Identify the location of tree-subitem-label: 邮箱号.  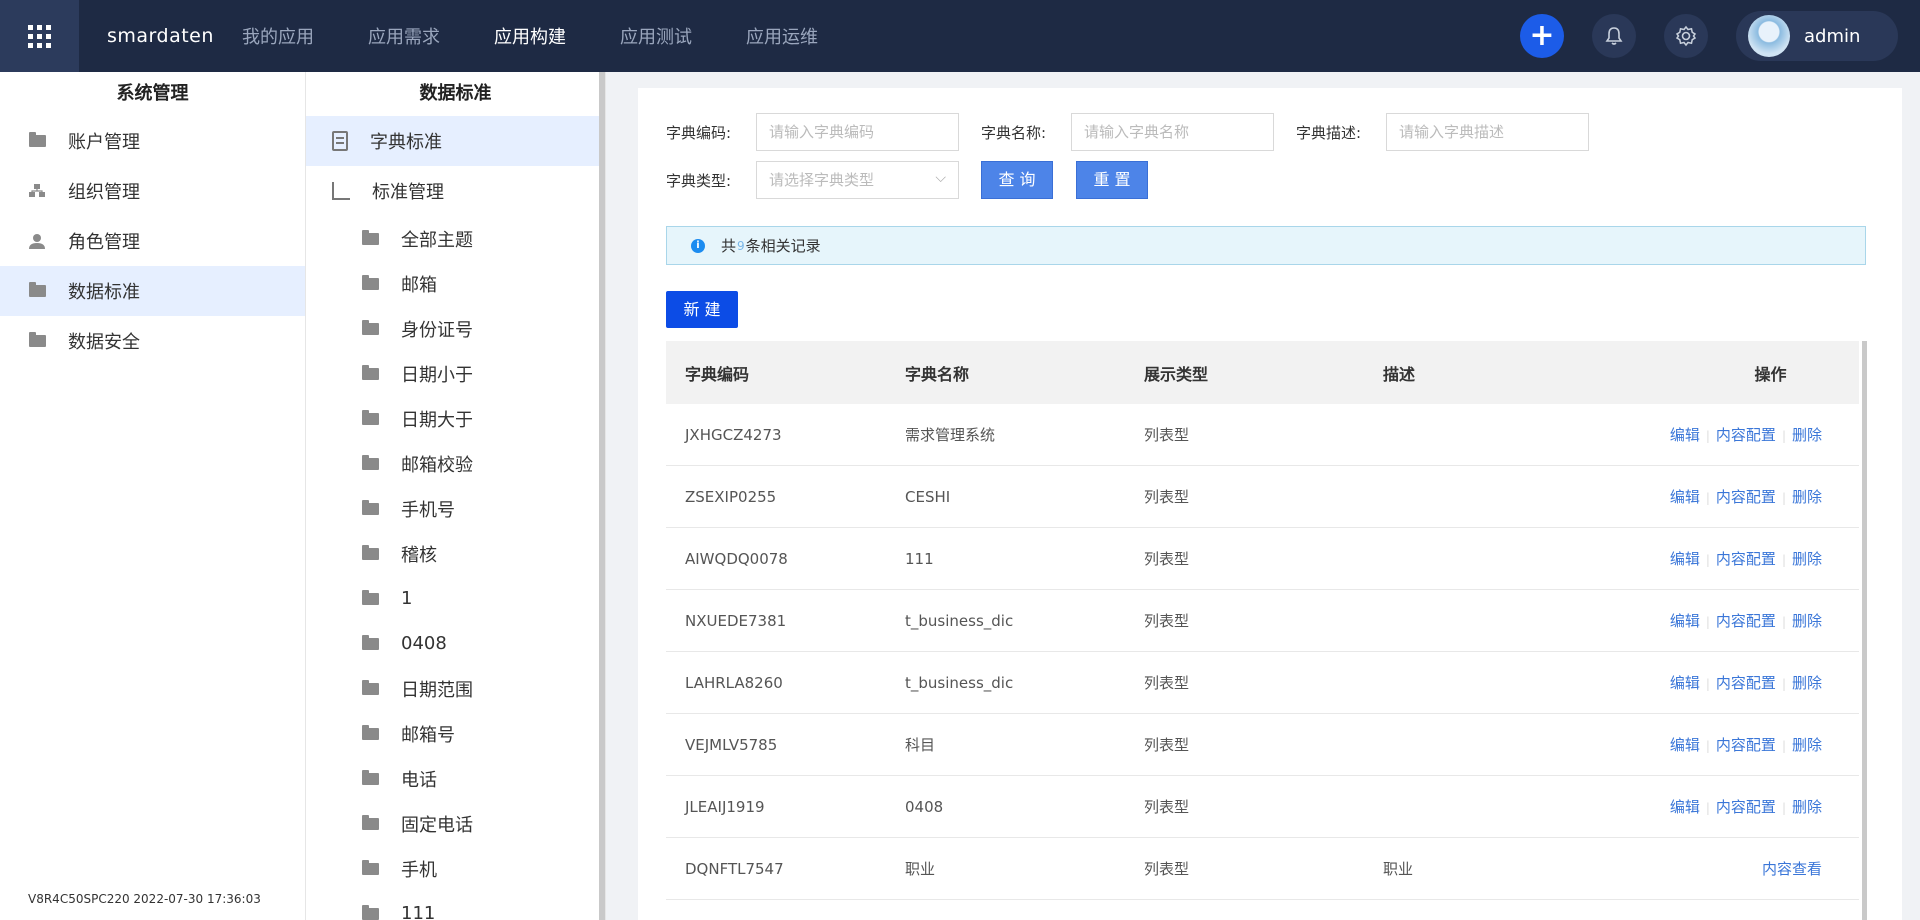
(428, 735).